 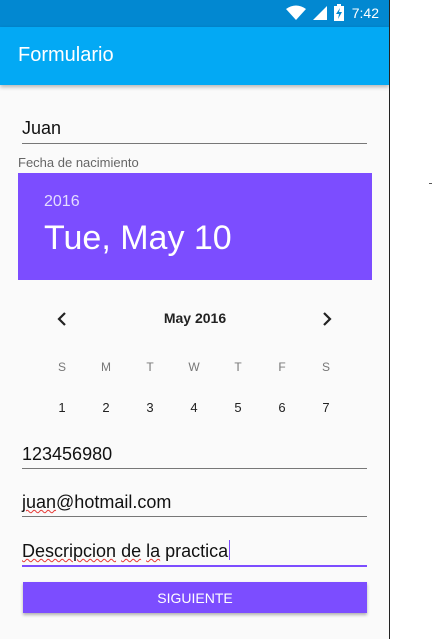 What do you see at coordinates (320, 13) in the screenshot?
I see `cell-signal-icon` at bounding box center [320, 13].